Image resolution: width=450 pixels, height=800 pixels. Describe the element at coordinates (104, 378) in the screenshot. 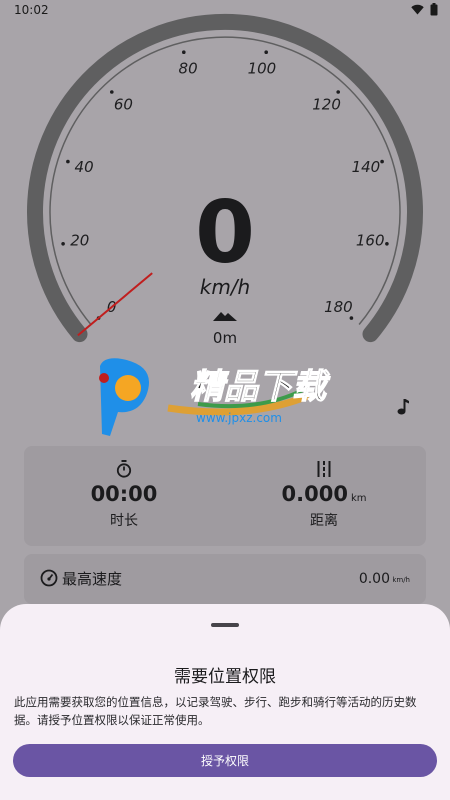

I see `logo-red-dot` at that location.